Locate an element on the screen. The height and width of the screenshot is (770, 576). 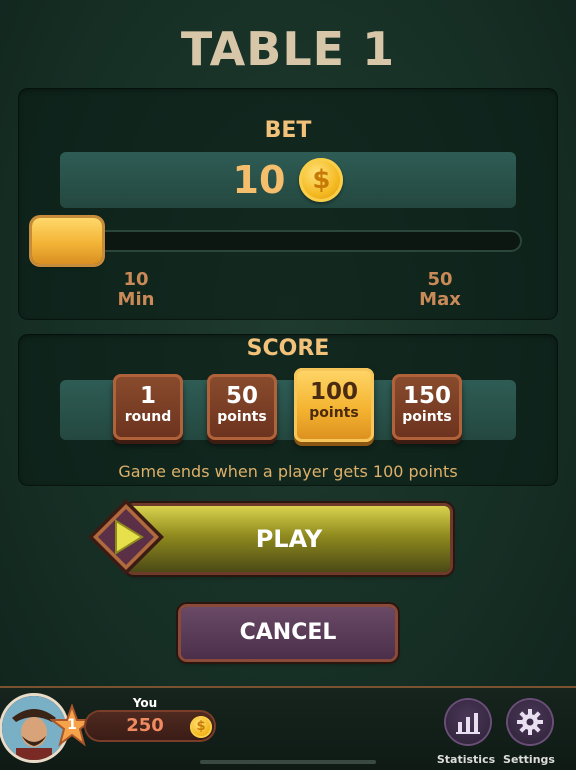
settings-label: Settings is located at coordinates (529, 759).